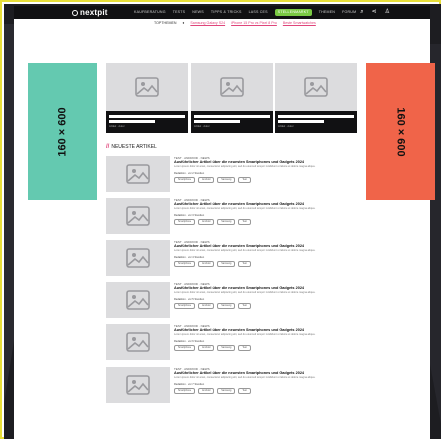  Describe the element at coordinates (183, 23) in the screenshot. I see `fire-icon: ♦` at that location.